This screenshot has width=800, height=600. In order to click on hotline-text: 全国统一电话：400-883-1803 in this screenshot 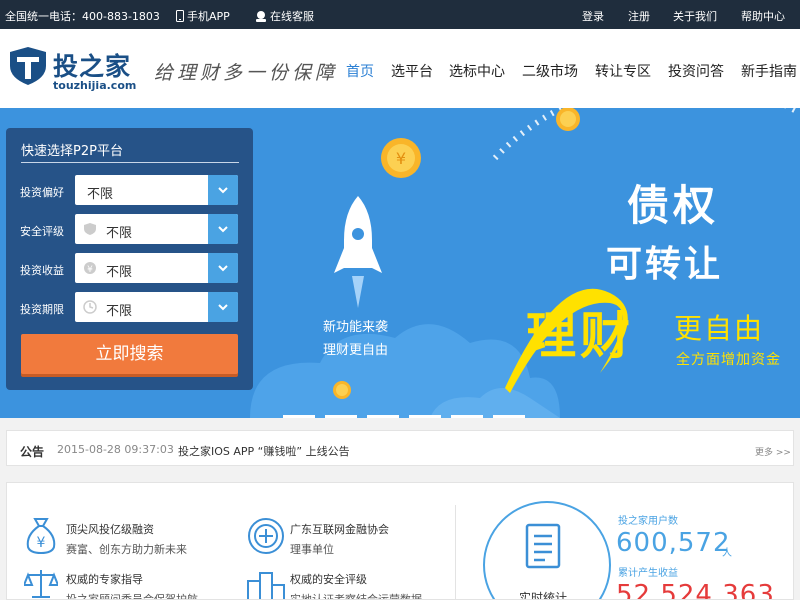, I will do `click(82, 16)`.